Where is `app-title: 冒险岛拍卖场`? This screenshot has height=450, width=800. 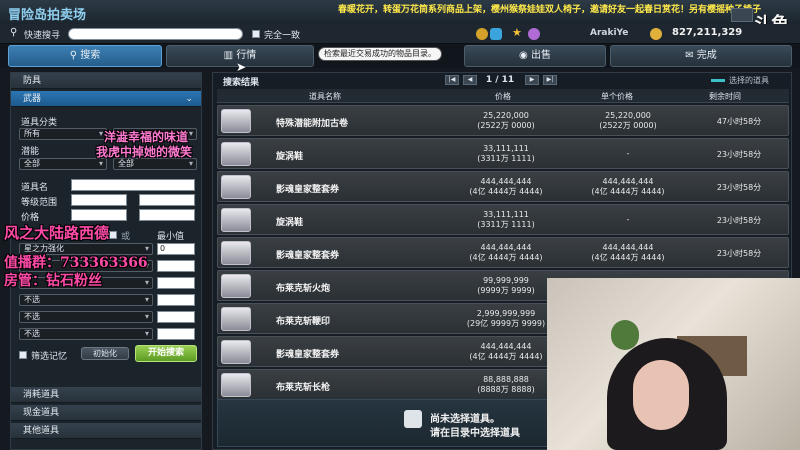
app-title: 冒险岛拍卖场 is located at coordinates (47, 15).